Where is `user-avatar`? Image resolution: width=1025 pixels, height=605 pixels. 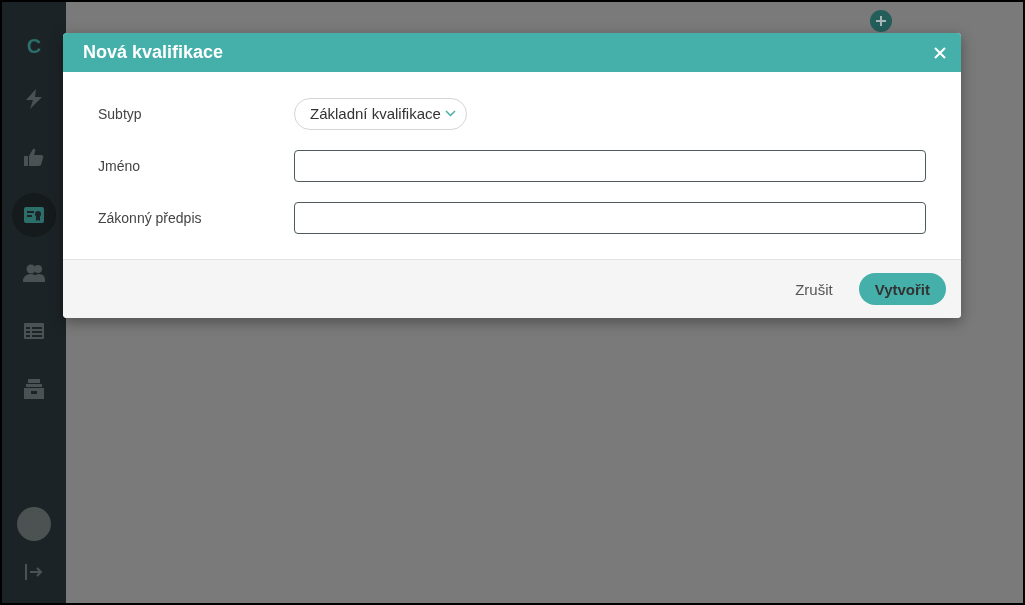
user-avatar is located at coordinates (34, 524).